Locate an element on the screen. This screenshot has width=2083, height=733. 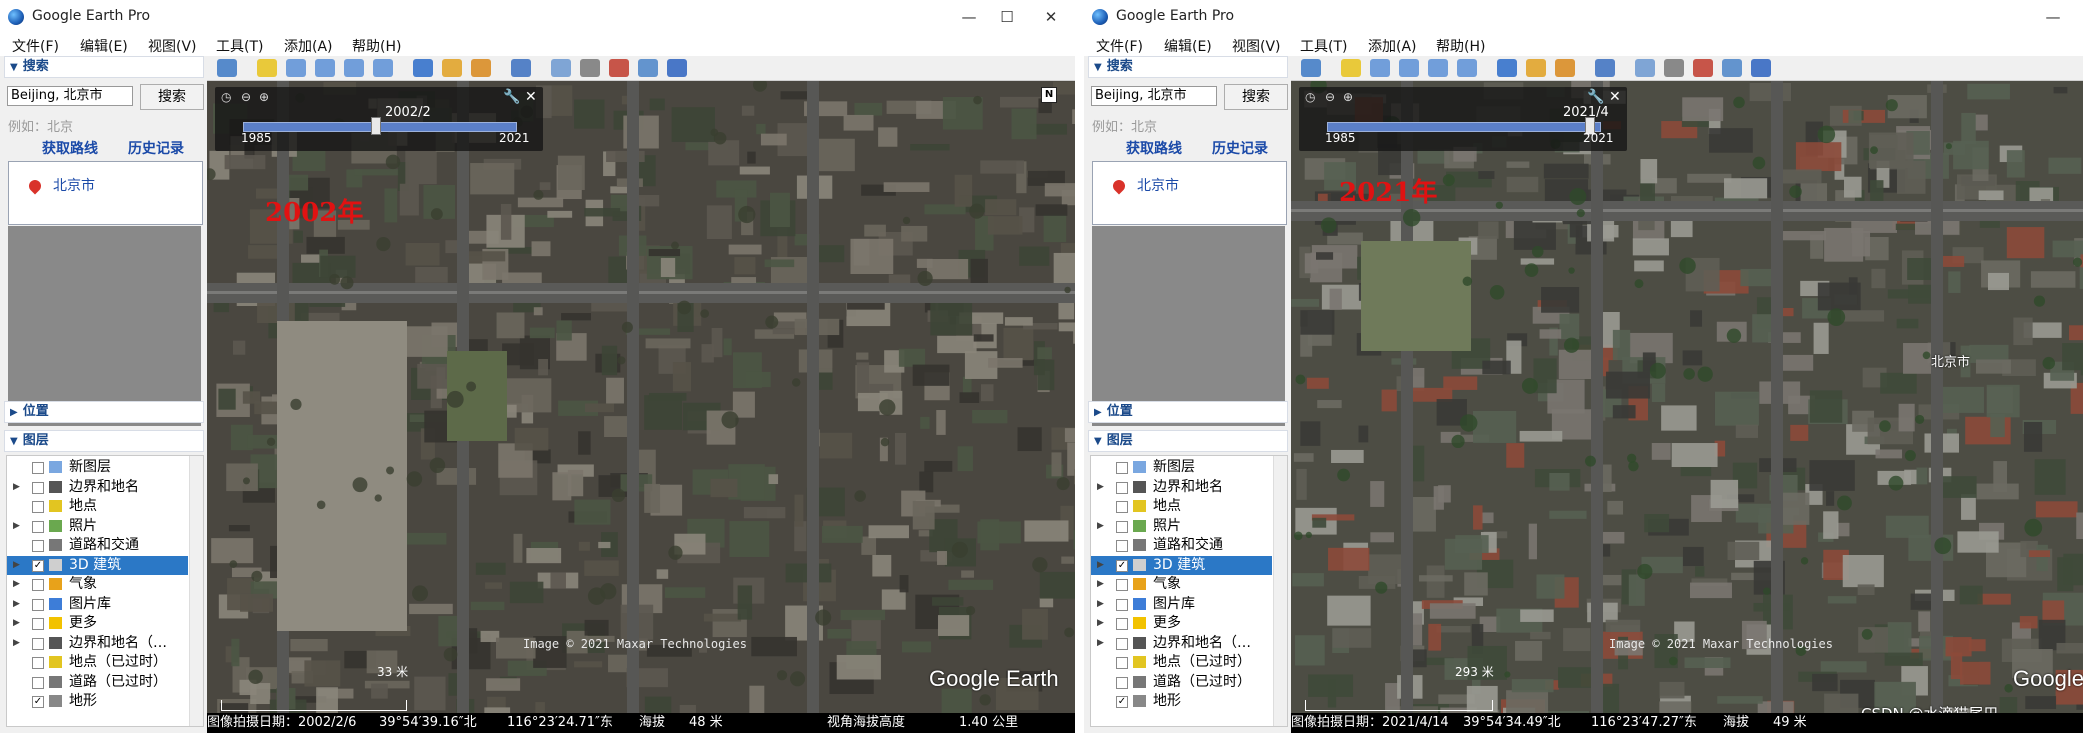
layers-section-header: ▼ 图层 is located at coordinates (104, 441).